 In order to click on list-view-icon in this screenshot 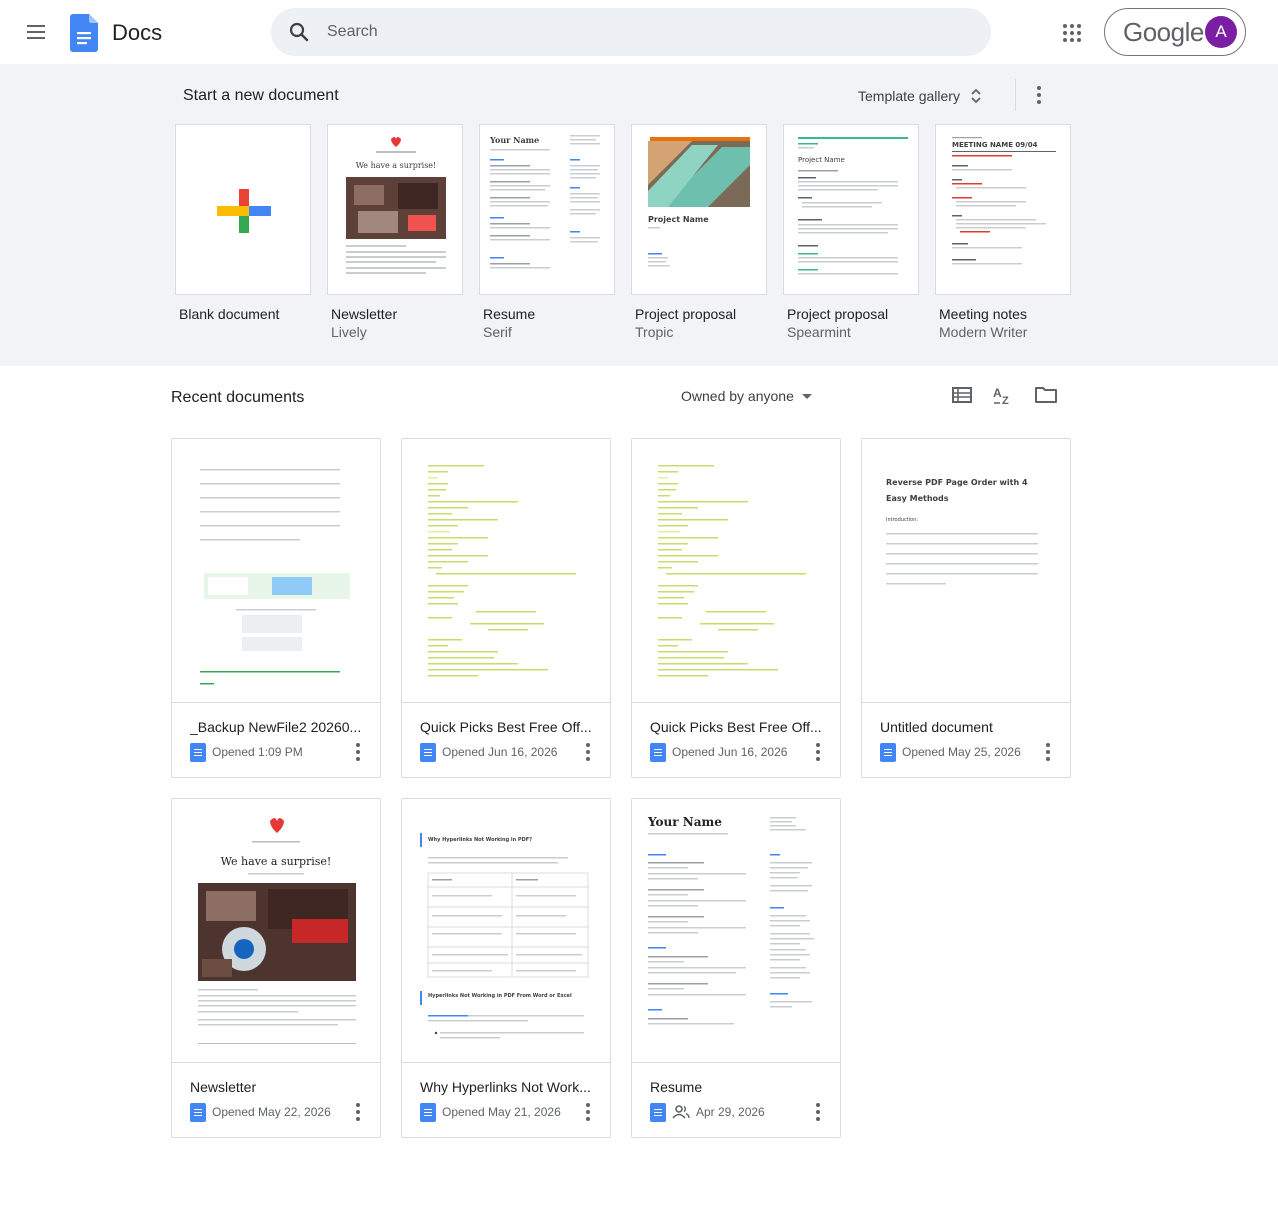, I will do `click(962, 395)`.